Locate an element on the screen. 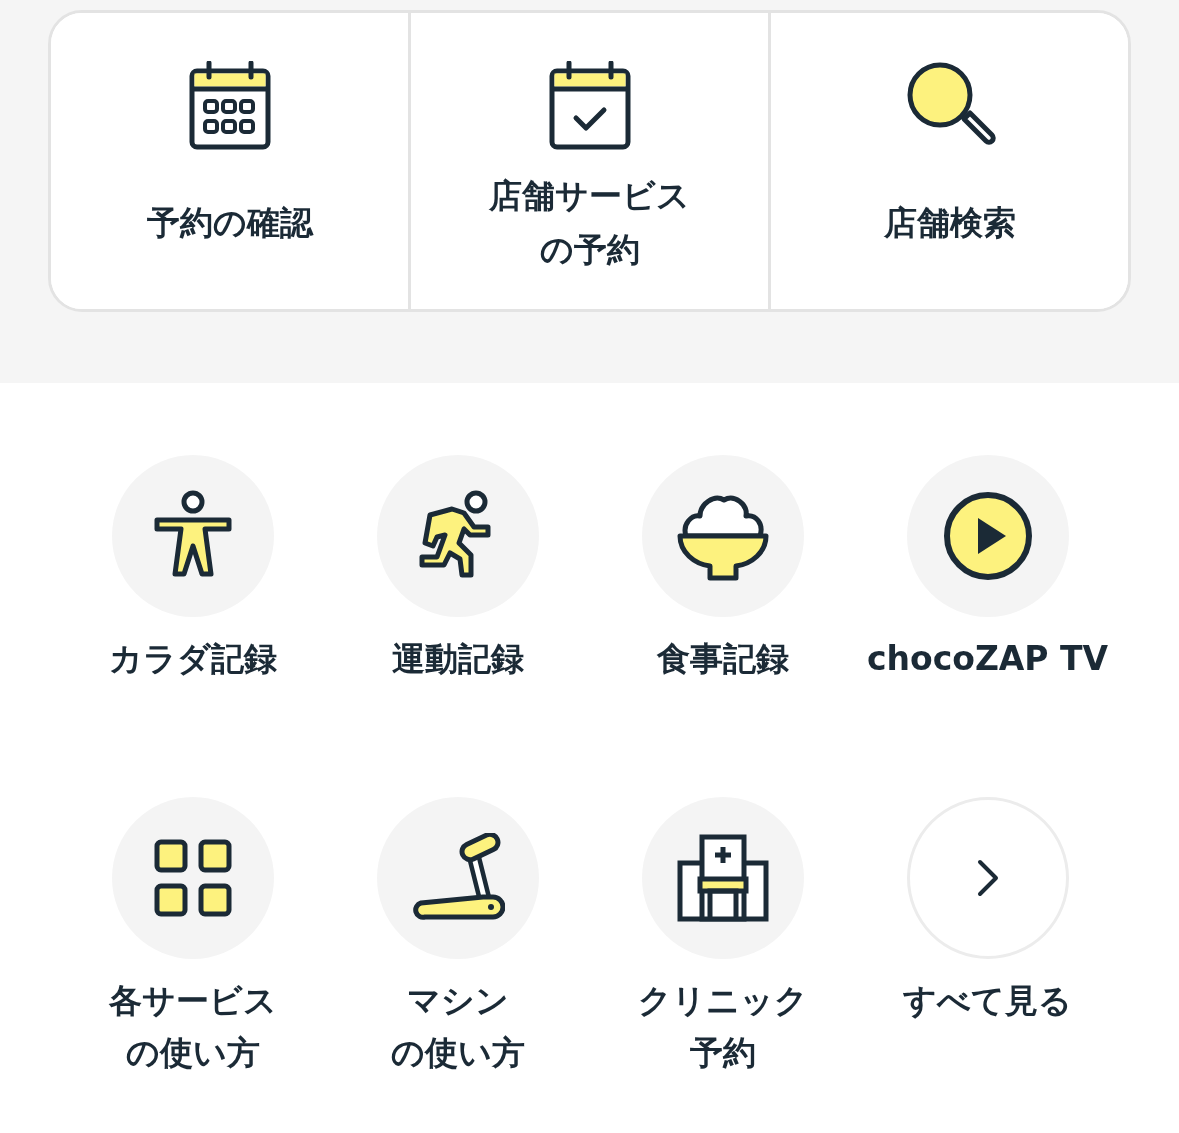 This screenshot has height=1133, width=1179. grid-icon is located at coordinates (192, 878).